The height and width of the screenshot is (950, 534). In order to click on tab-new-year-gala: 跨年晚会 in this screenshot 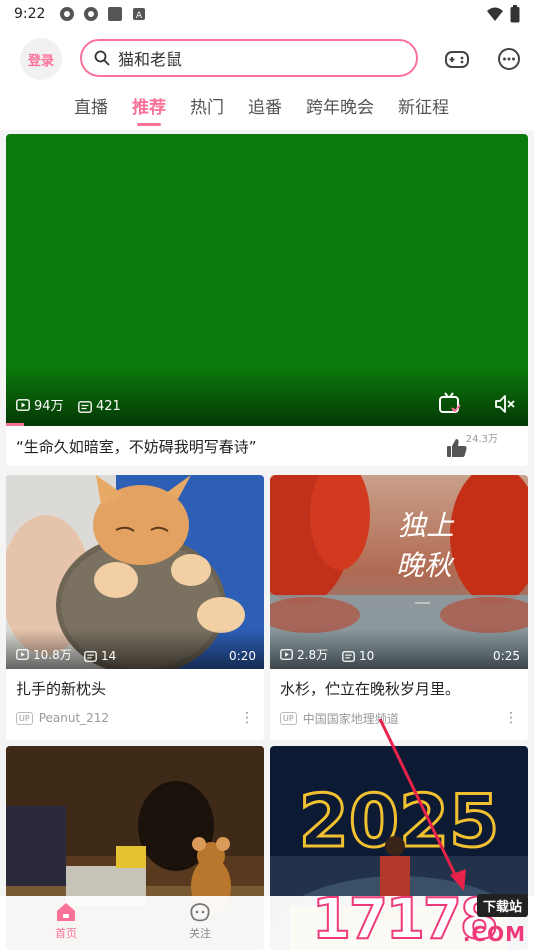, I will do `click(340, 110)`.